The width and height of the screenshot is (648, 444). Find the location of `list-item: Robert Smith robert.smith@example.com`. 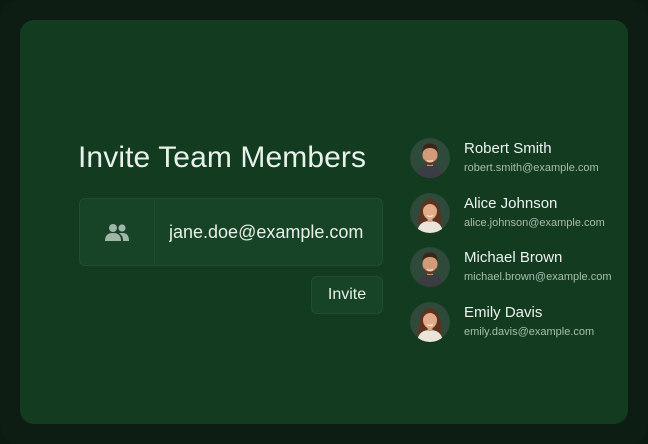

list-item: Robert Smith robert.smith@example.com is located at coordinates (515, 158).